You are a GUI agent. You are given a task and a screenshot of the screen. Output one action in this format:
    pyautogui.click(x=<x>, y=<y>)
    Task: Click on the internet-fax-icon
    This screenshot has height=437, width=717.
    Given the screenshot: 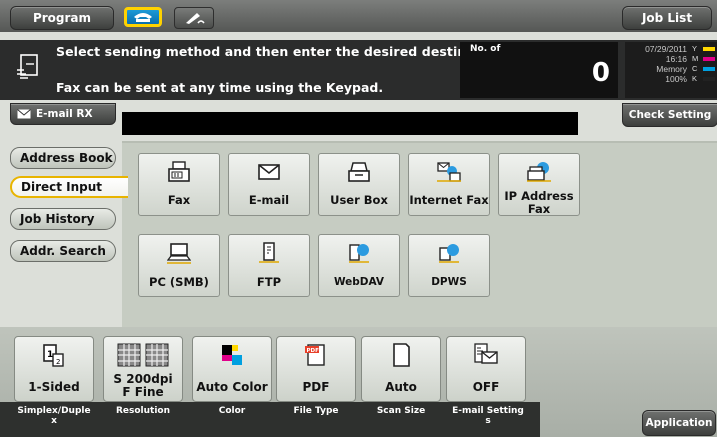 What is the action you would take?
    pyautogui.click(x=449, y=172)
    